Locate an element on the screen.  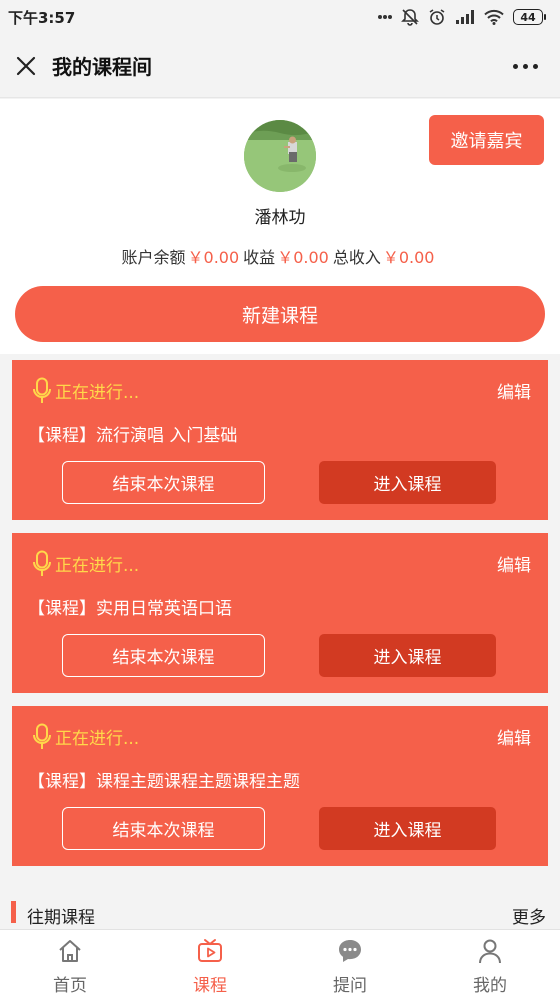
chat-bubble-icon is located at coordinates (350, 951).